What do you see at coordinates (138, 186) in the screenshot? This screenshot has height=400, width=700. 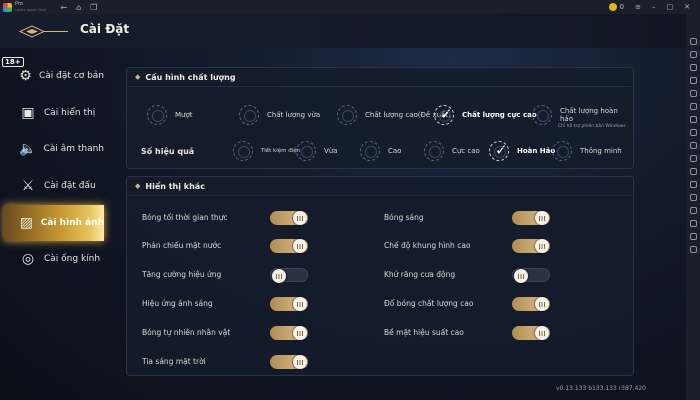 I see `diamond-icon: ◆` at bounding box center [138, 186].